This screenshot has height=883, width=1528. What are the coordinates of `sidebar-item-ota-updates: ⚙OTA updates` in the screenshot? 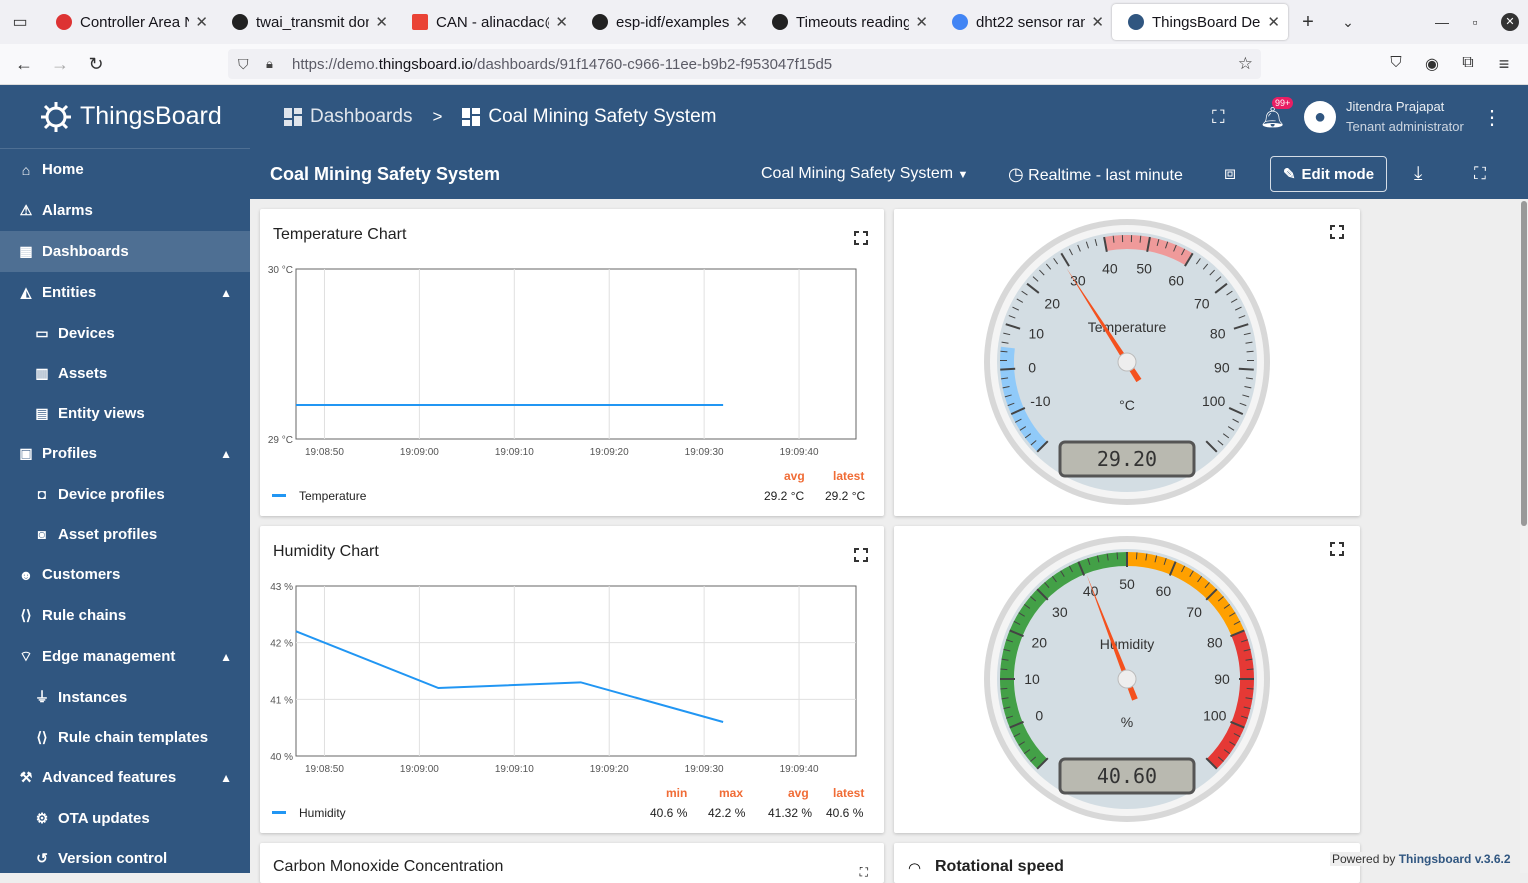 It's located at (125, 818).